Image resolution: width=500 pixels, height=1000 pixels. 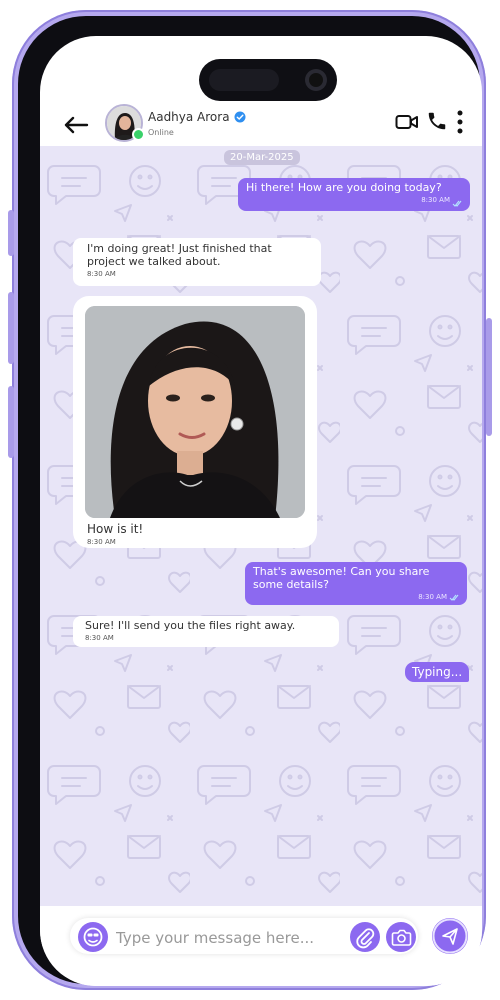 I want to click on back-arrow-icon, so click(x=76, y=125).